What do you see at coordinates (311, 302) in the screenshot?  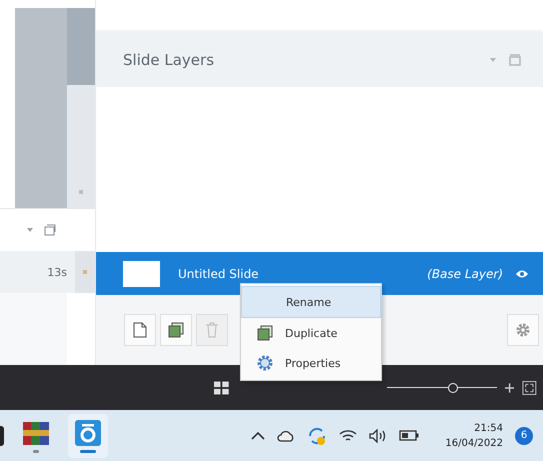 I see `menu-item: Rename` at bounding box center [311, 302].